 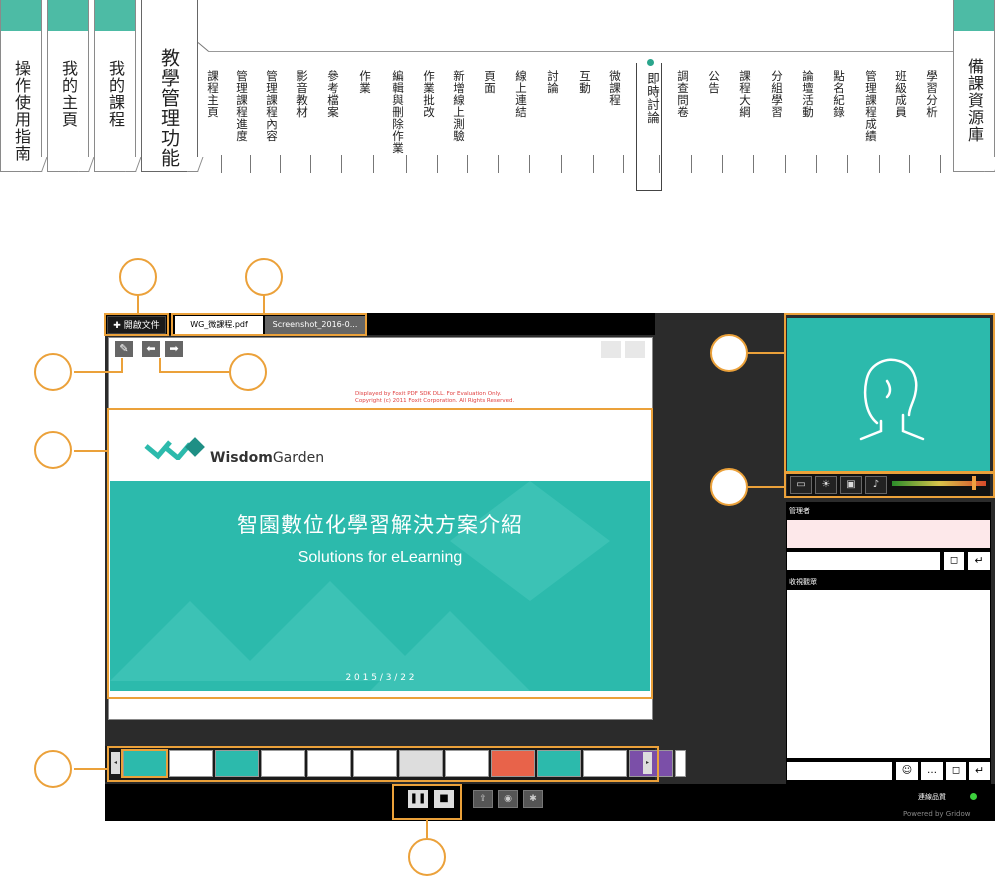 What do you see at coordinates (213, 94) in the screenshot?
I see `sub-nav-item: 課程主頁` at bounding box center [213, 94].